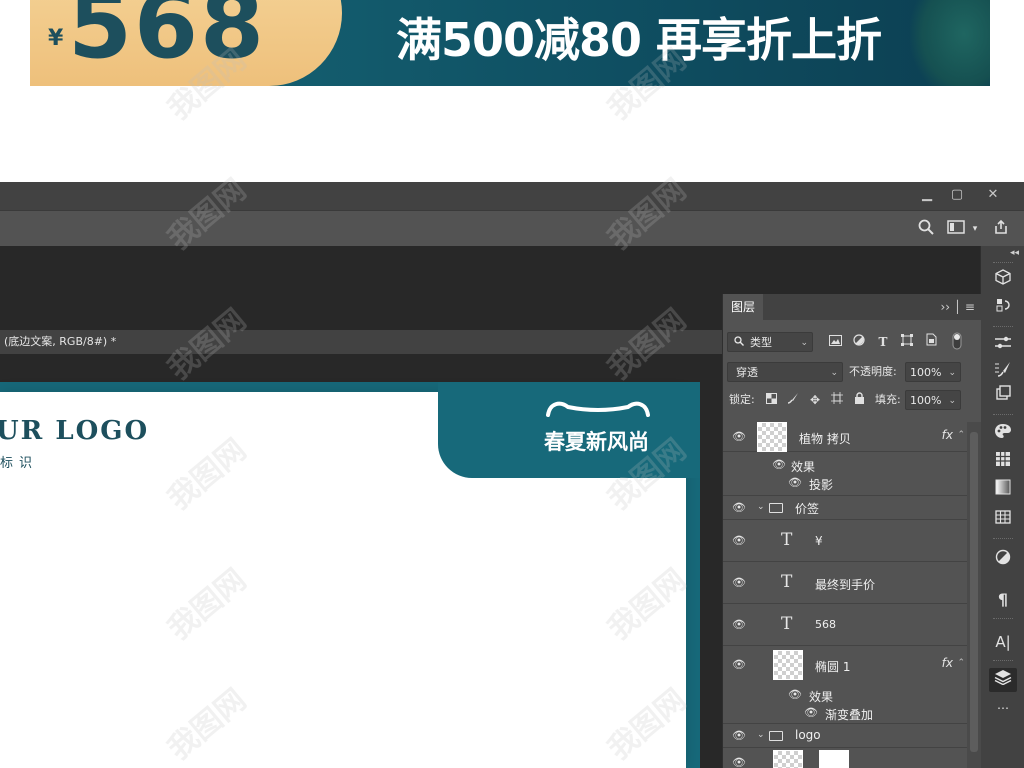  I want to click on scrollbar-thumb, so click(974, 592).